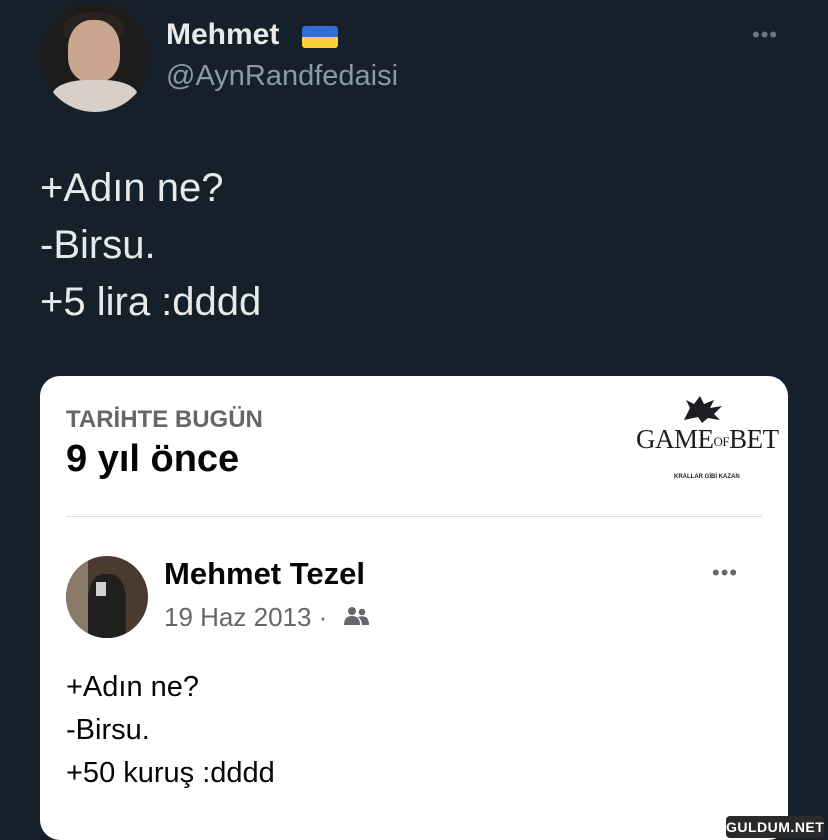 The width and height of the screenshot is (828, 840). What do you see at coordinates (170, 730) in the screenshot?
I see `post-text: +Adın ne? -Birsu. +50 kuruş :dddd` at bounding box center [170, 730].